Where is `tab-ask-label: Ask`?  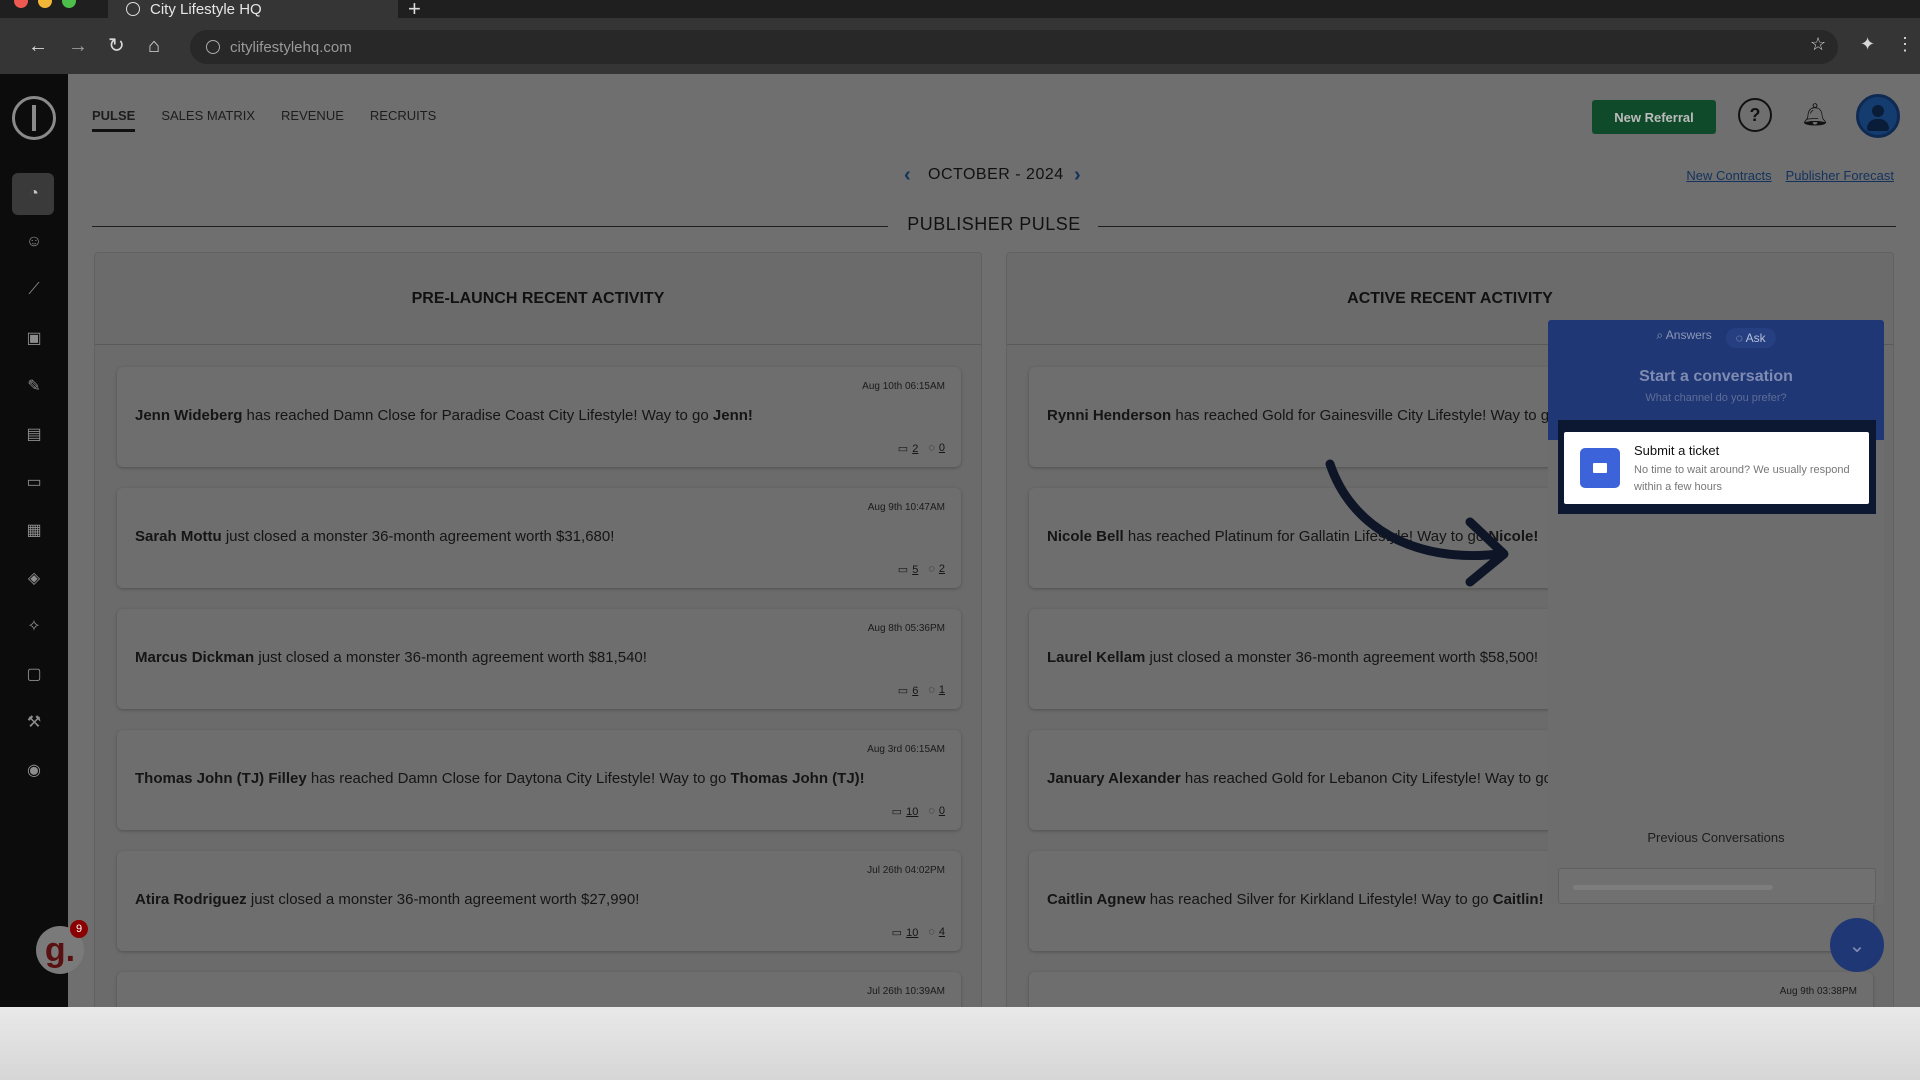
tab-ask-label: Ask is located at coordinates (1755, 338).